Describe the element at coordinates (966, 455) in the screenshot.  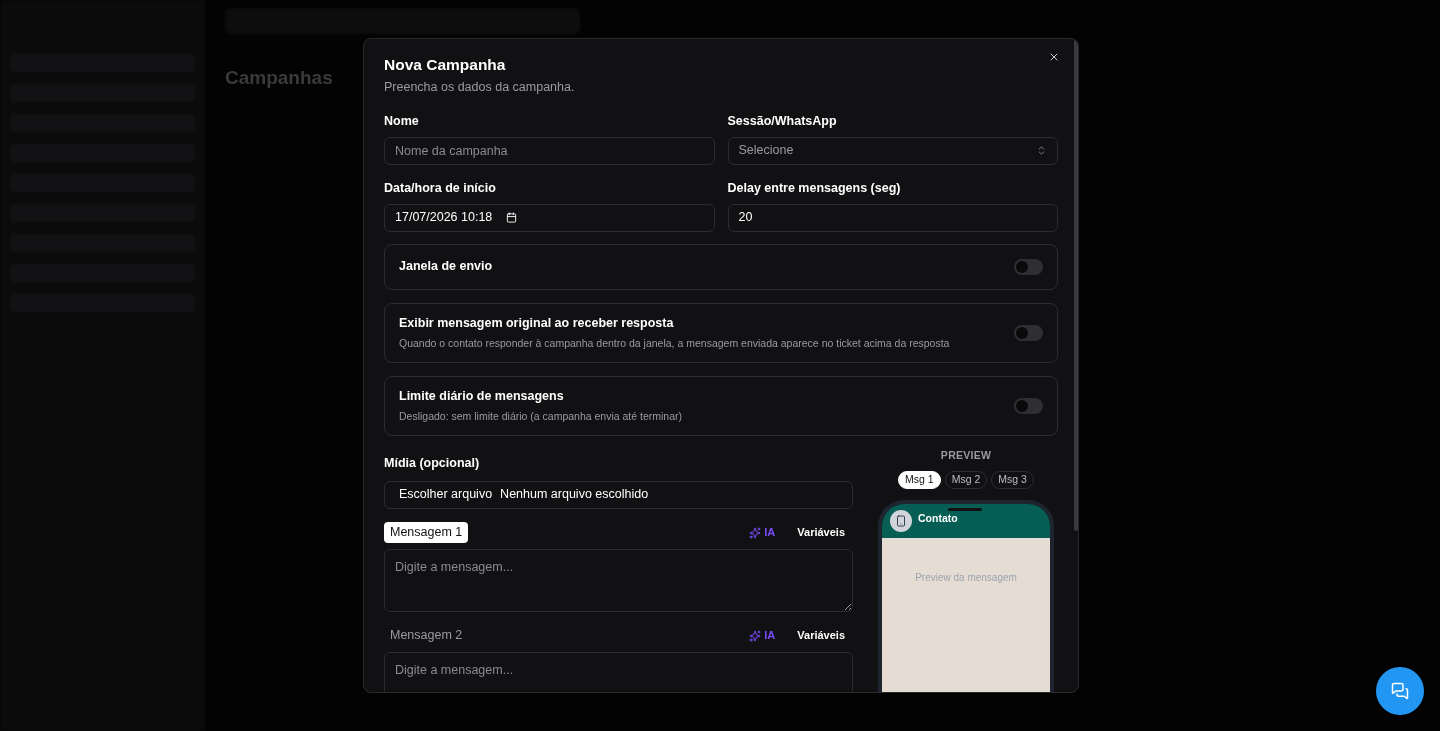
I see `preview-heading: PREVIEW` at that location.